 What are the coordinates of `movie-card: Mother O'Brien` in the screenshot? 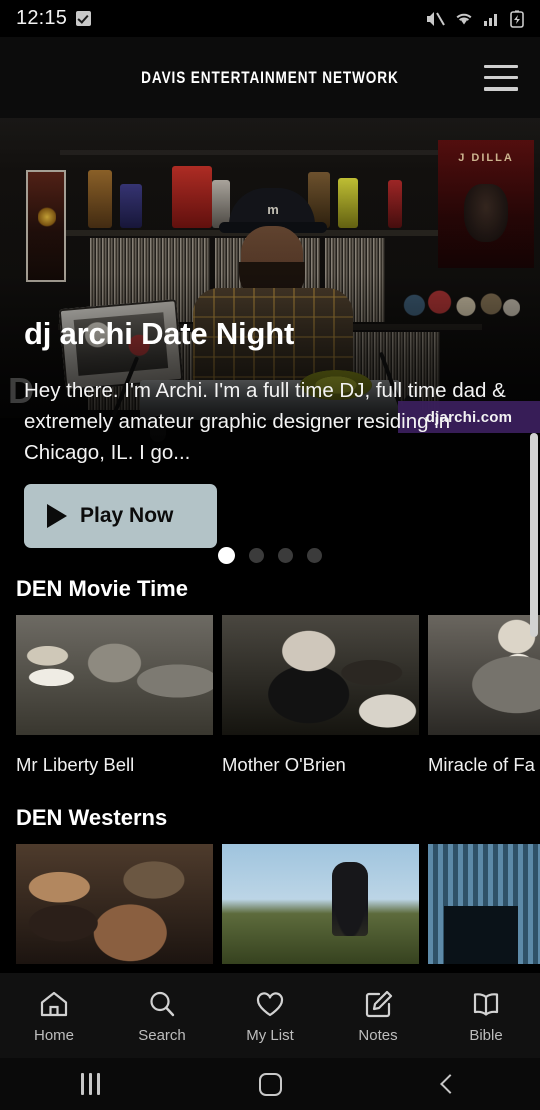 It's located at (320, 695).